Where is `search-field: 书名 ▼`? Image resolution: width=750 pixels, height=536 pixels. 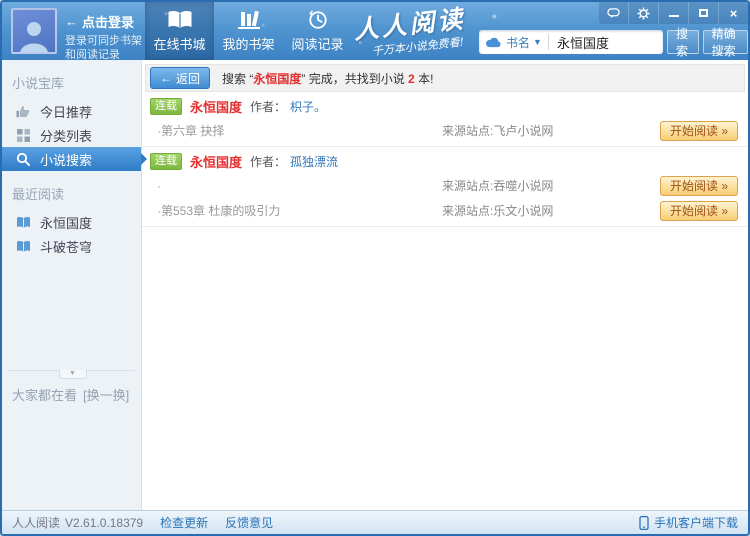 search-field: 书名 ▼ is located at coordinates (571, 42).